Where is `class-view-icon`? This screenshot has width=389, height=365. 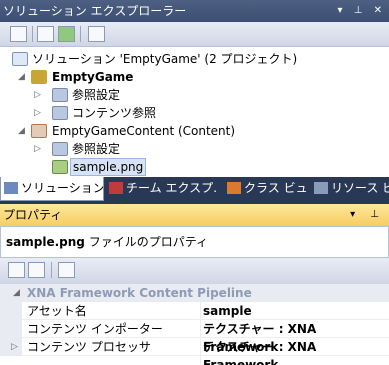
class-view-icon is located at coordinates (234, 188).